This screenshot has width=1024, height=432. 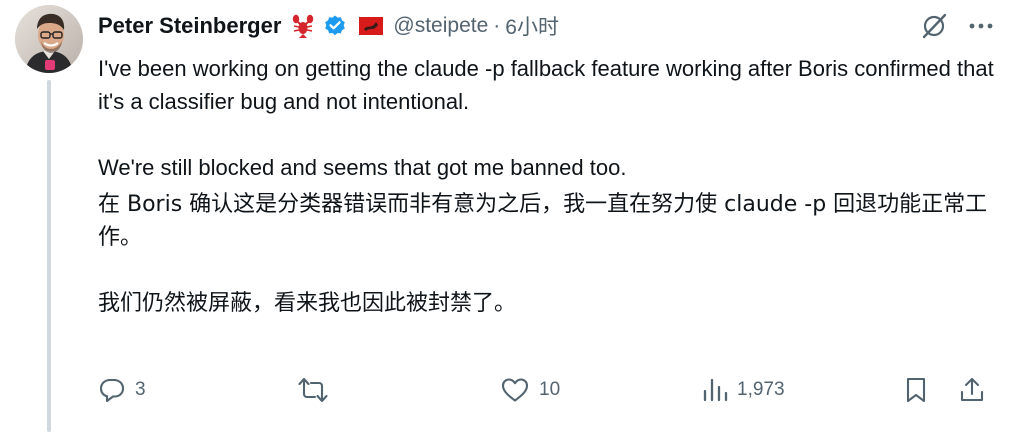 What do you see at coordinates (189, 26) in the screenshot?
I see `author-name: Peter Steinberger` at bounding box center [189, 26].